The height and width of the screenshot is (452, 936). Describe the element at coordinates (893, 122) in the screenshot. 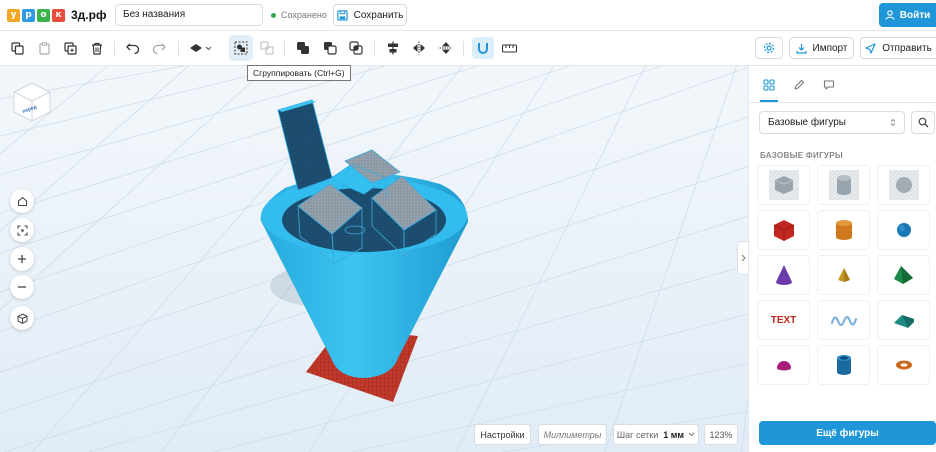

I see `updown-chevron-icon` at that location.